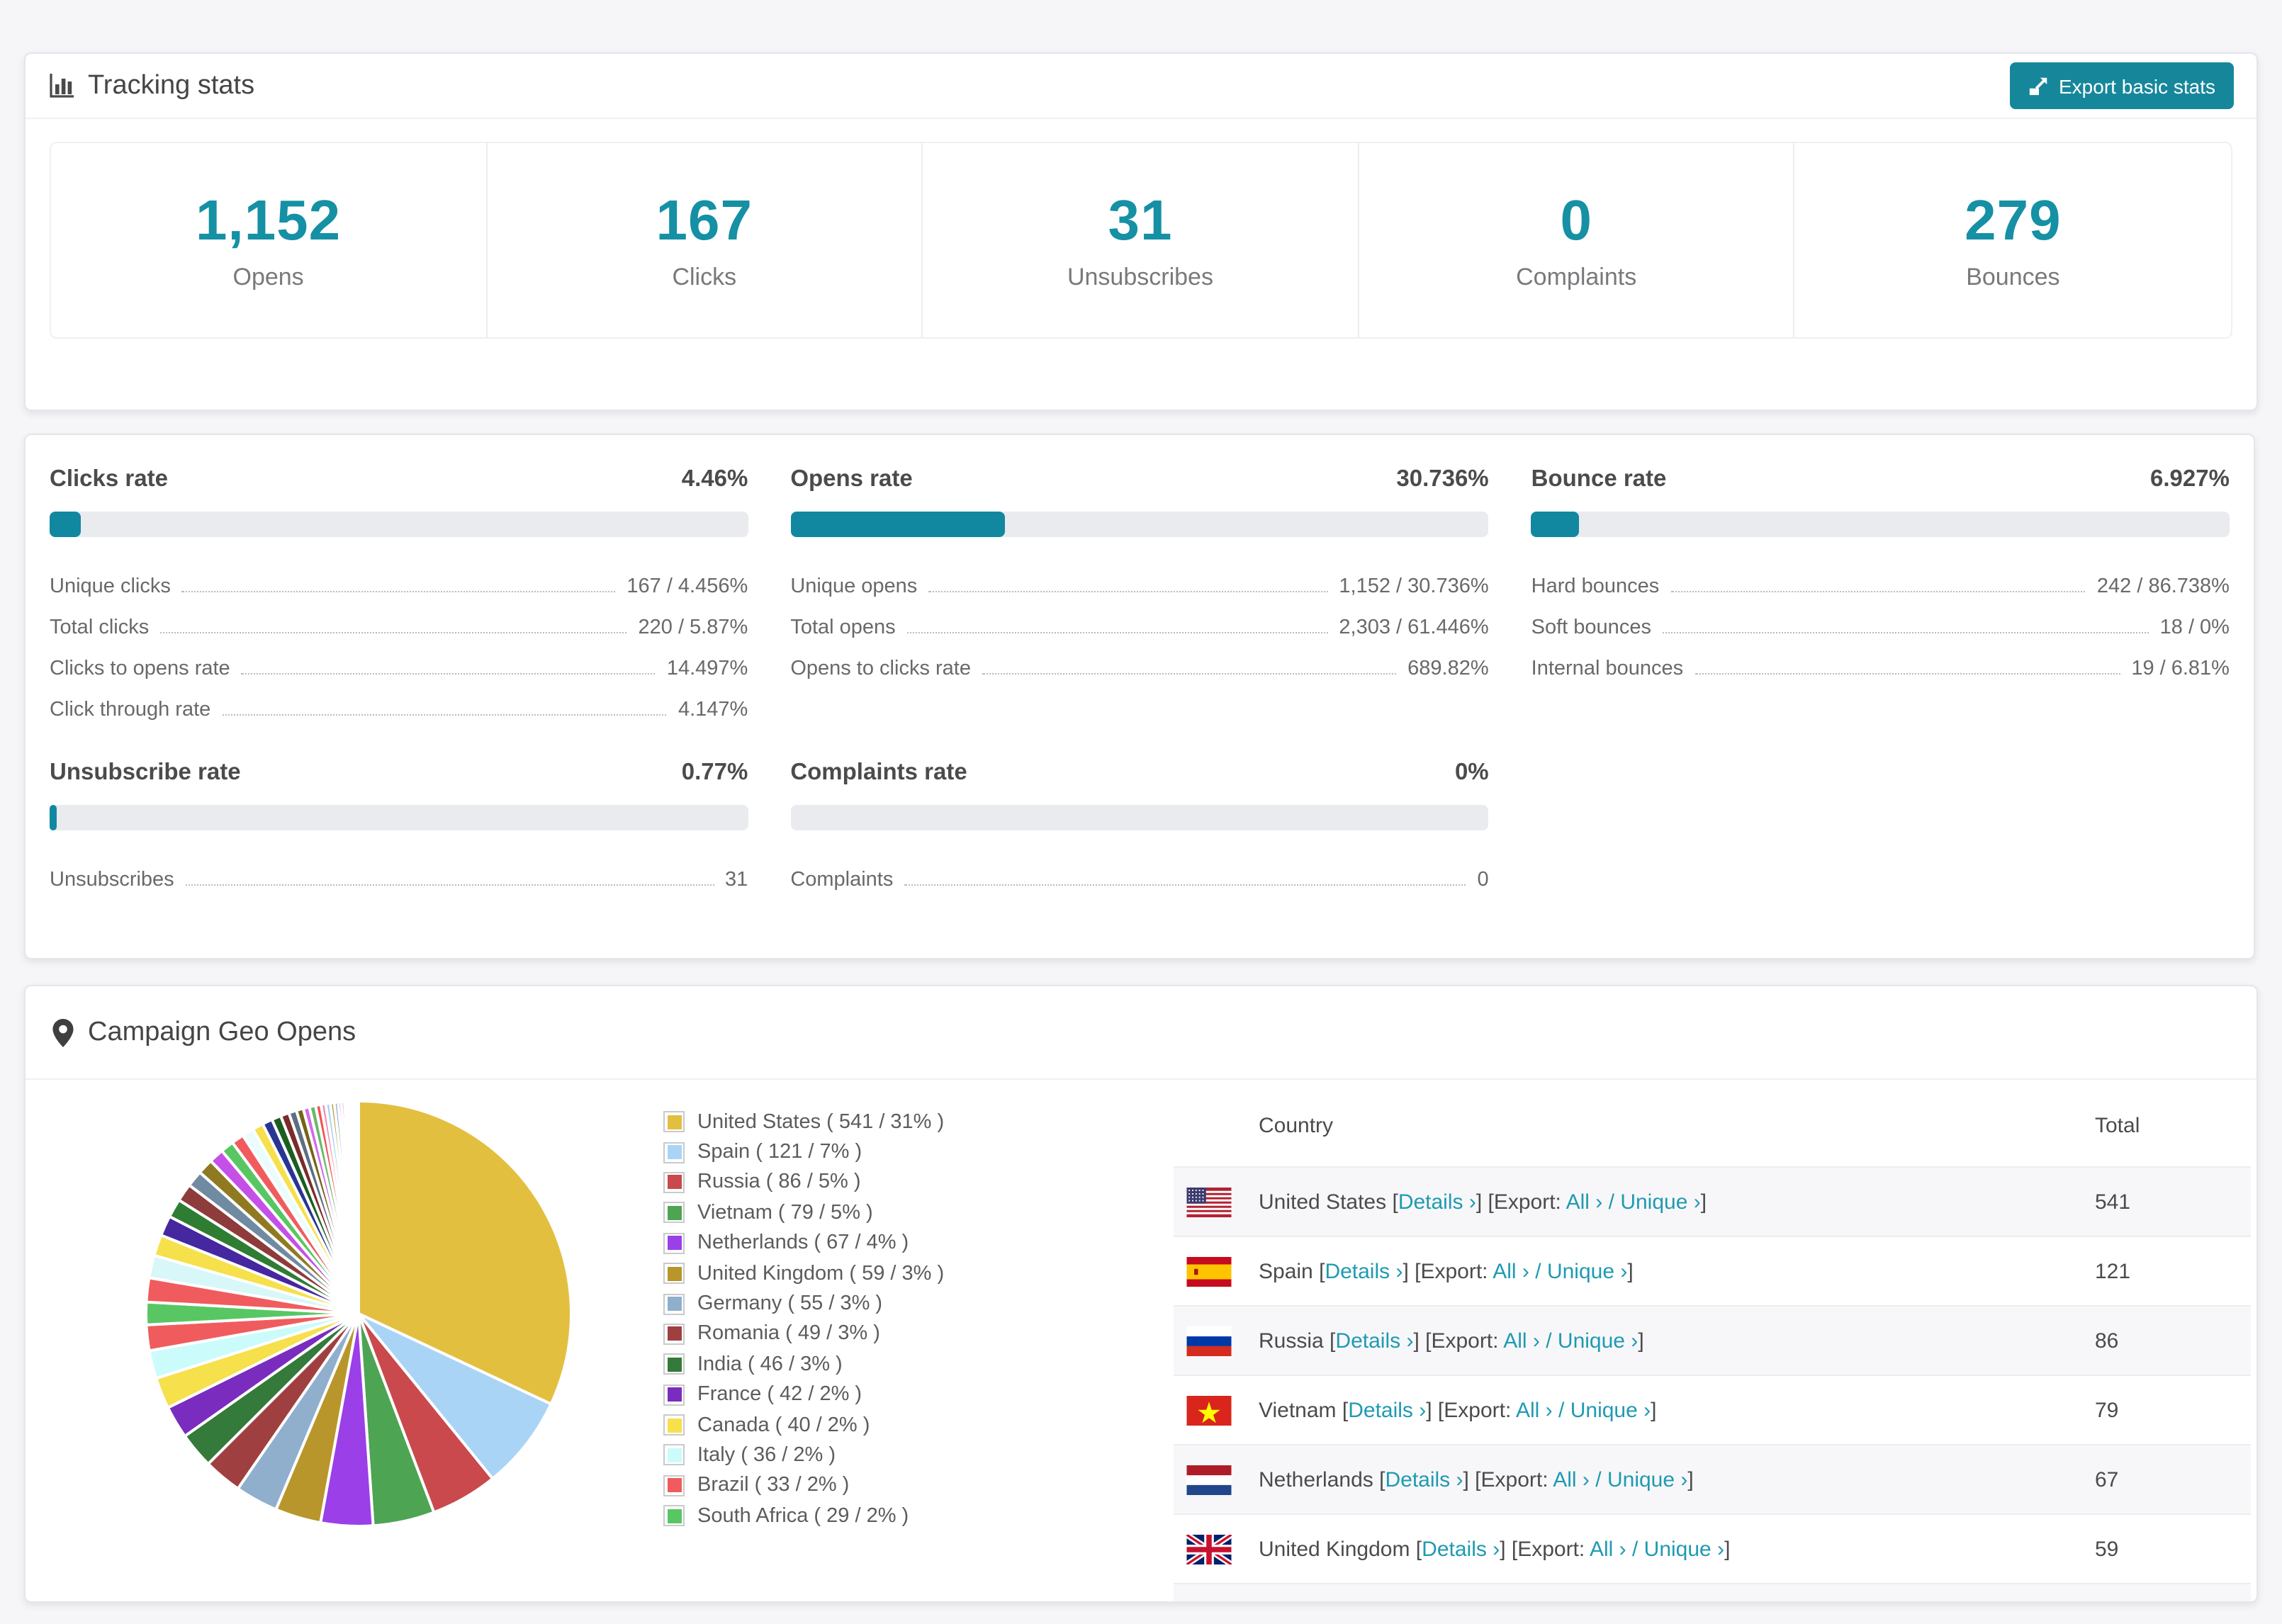 This screenshot has height=1624, width=2282. I want to click on rate-row: Unique clicks 167 / 4.456%, so click(399, 577).